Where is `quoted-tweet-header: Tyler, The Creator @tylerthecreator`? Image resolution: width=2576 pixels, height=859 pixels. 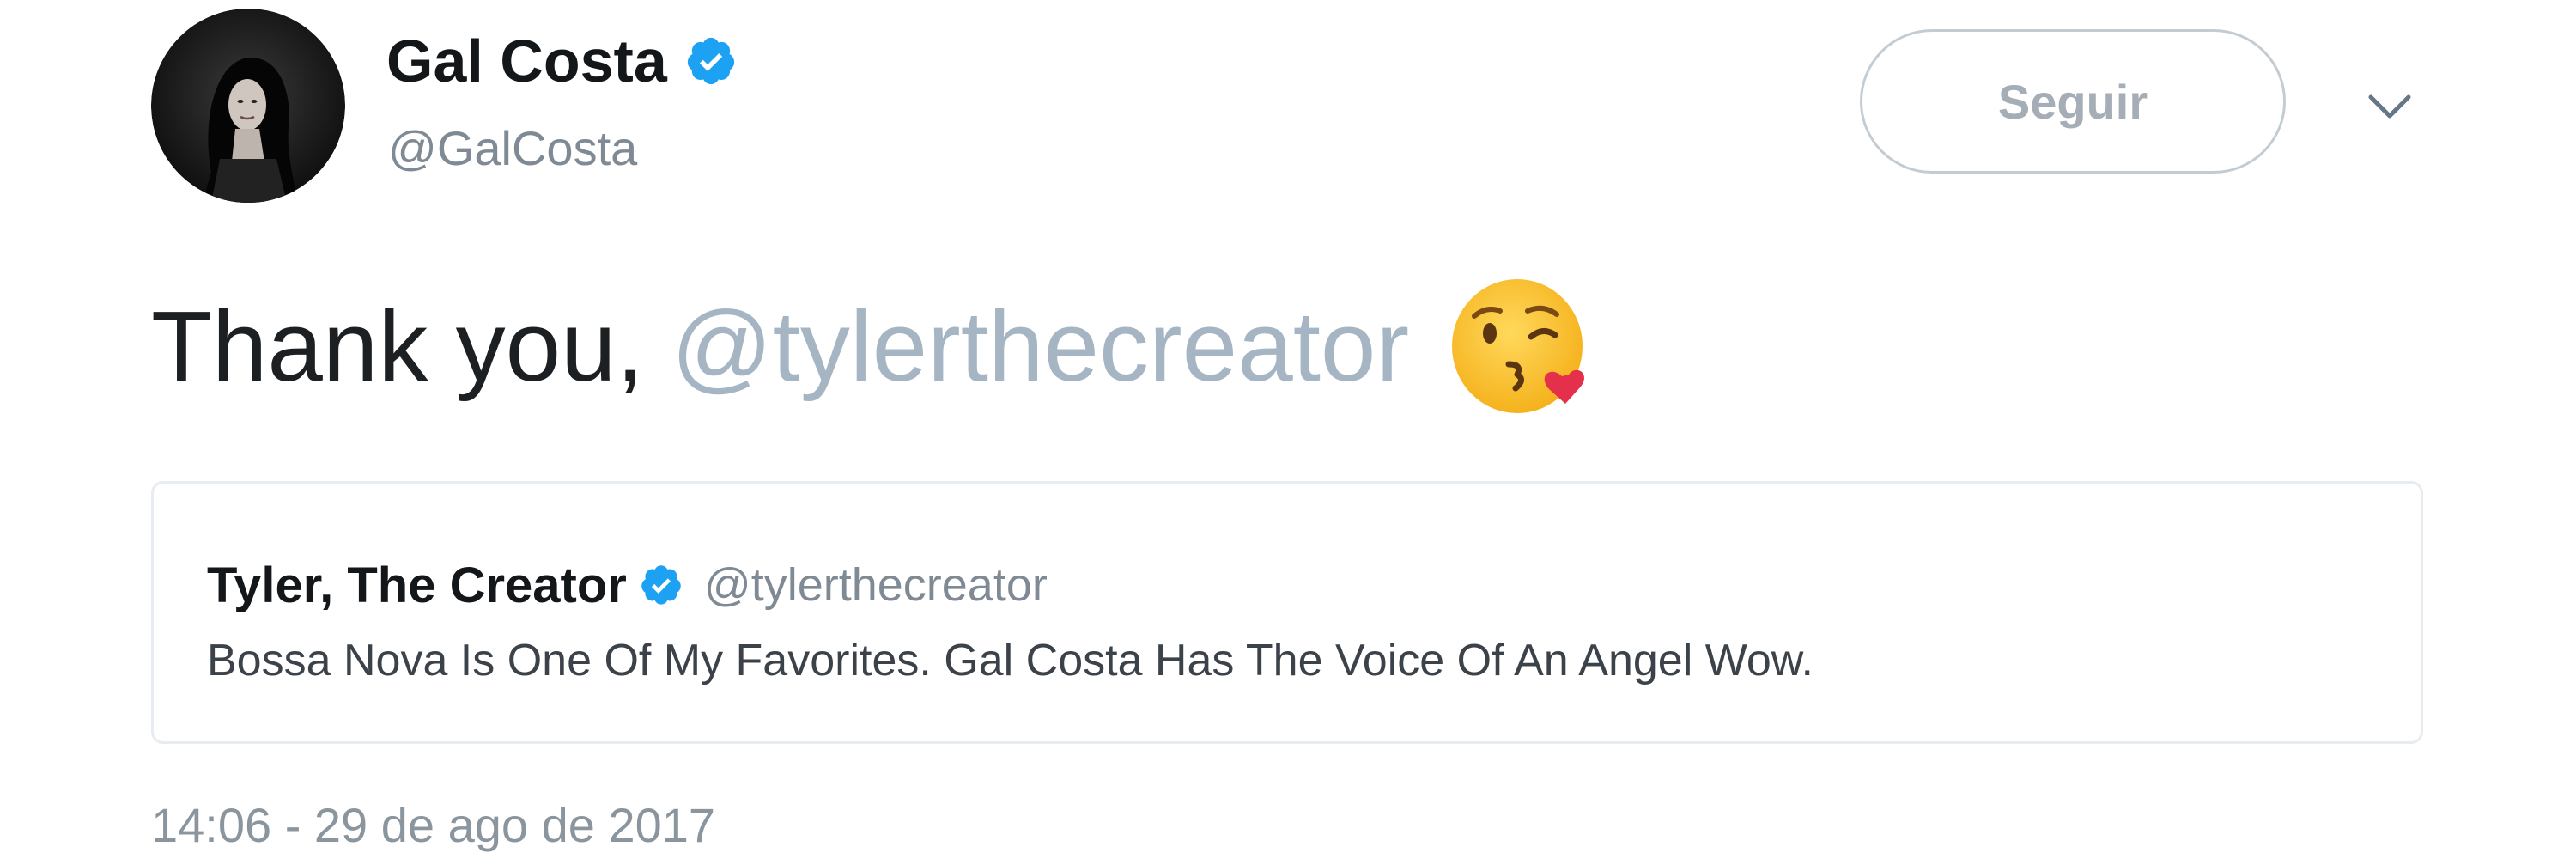 quoted-tweet-header: Tyler, The Creator @tylerthecreator is located at coordinates (627, 585).